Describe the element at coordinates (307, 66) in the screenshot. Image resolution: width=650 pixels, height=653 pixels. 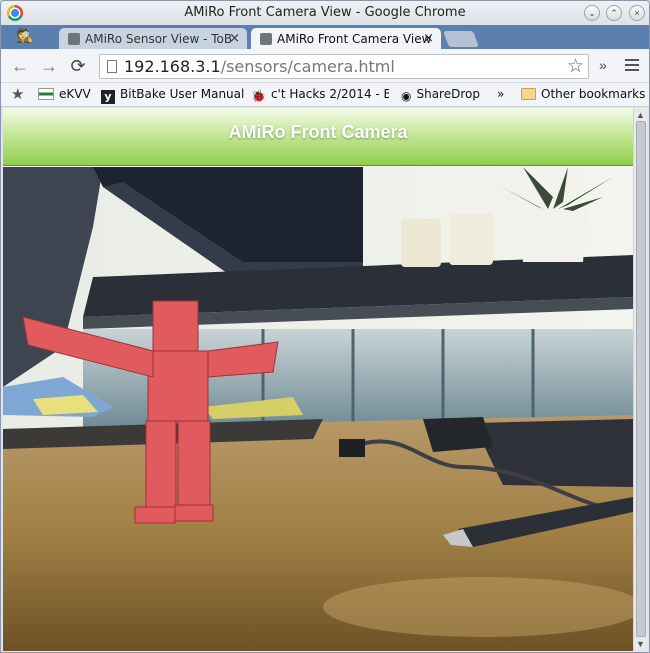
I see `url-path: /sensors/camera.html` at that location.